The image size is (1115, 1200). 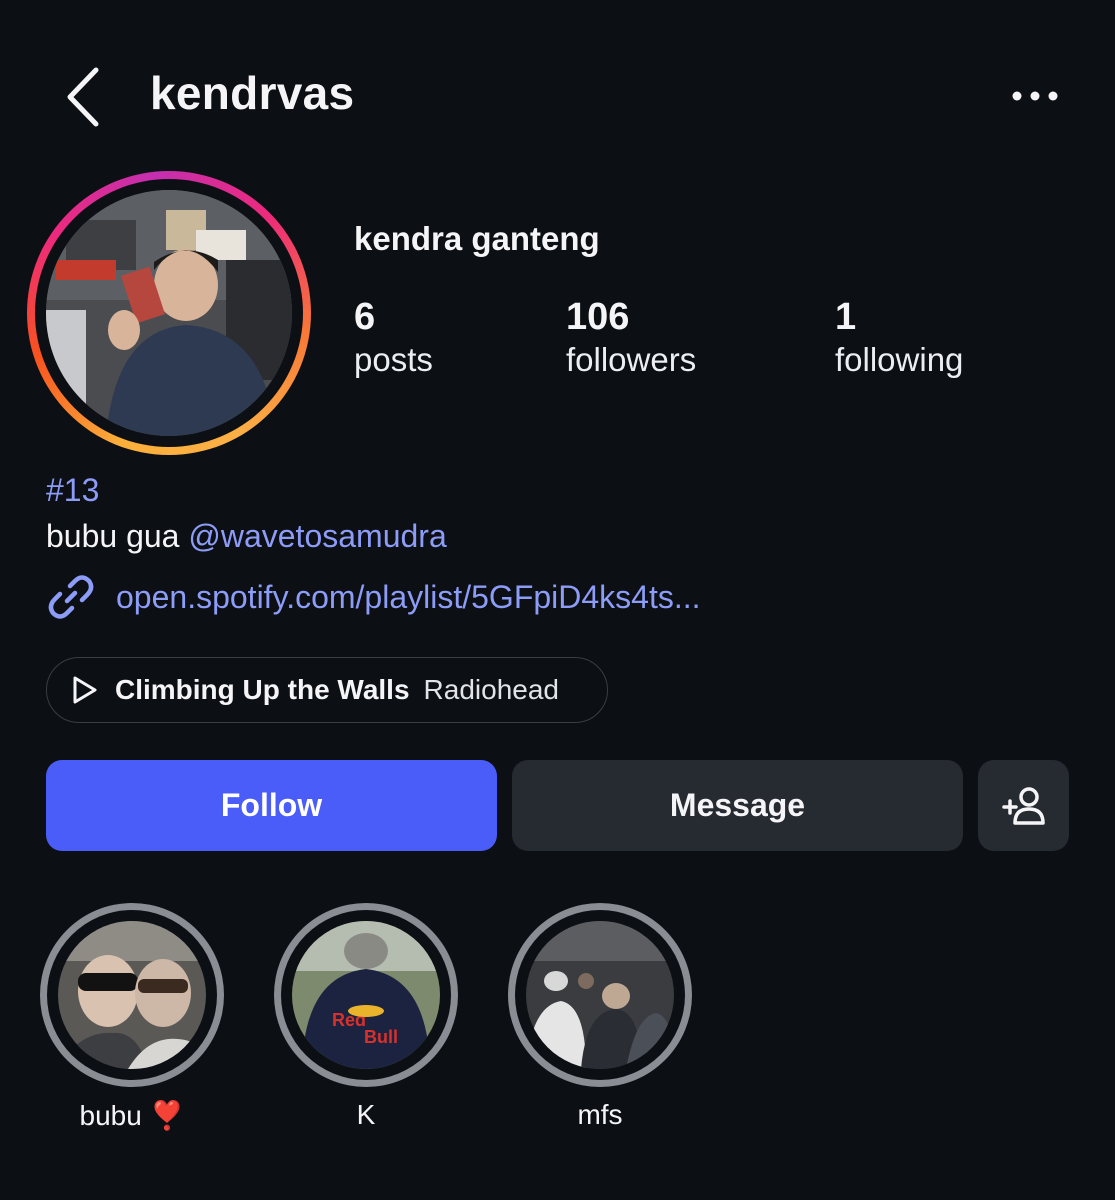 I want to click on more-horizontal-icon, so click(x=1035, y=96).